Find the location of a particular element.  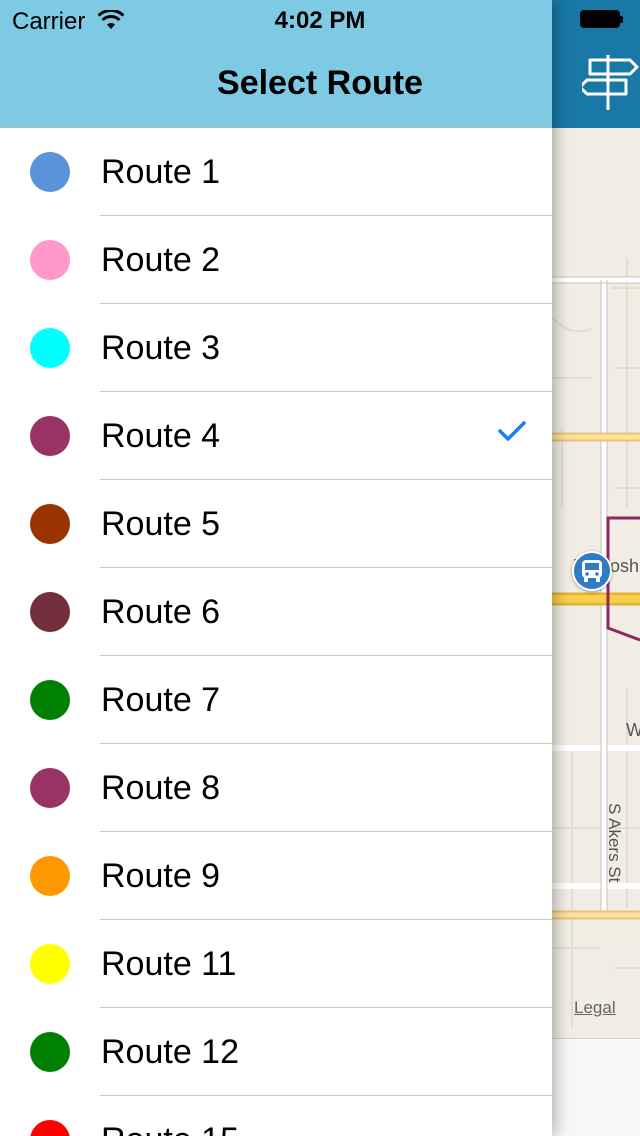

street-label: W is located at coordinates (633, 730).